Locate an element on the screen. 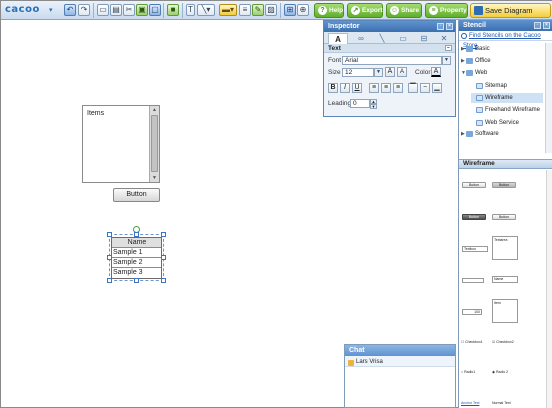 This screenshot has height=408, width=552. stencil-name-select: Name is located at coordinates (505, 279).